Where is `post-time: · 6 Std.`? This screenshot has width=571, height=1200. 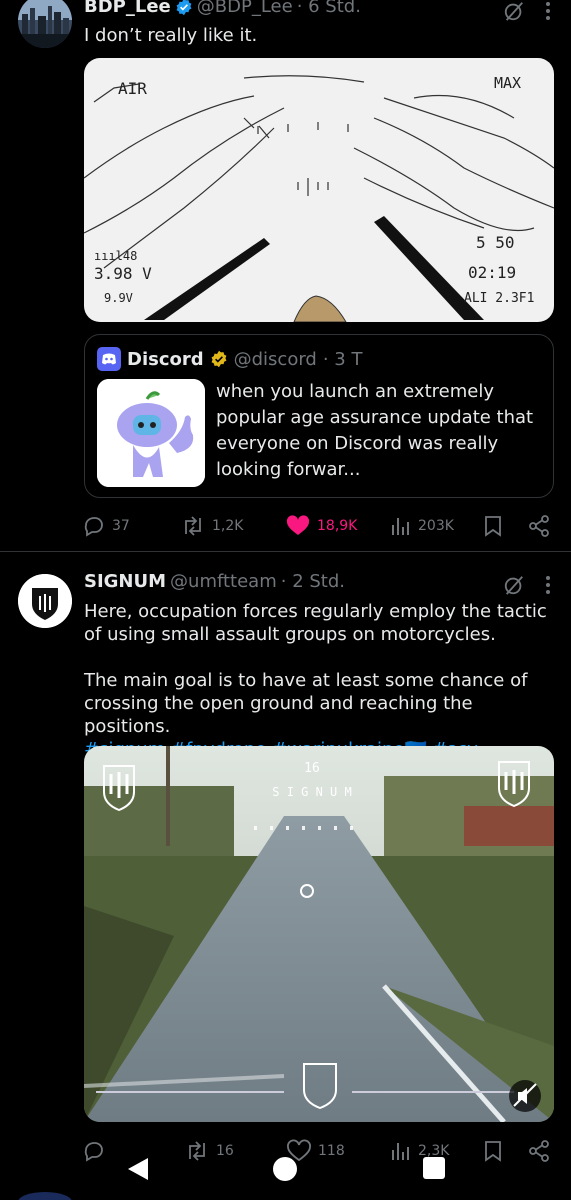 post-time: · 6 Std. is located at coordinates (328, 8).